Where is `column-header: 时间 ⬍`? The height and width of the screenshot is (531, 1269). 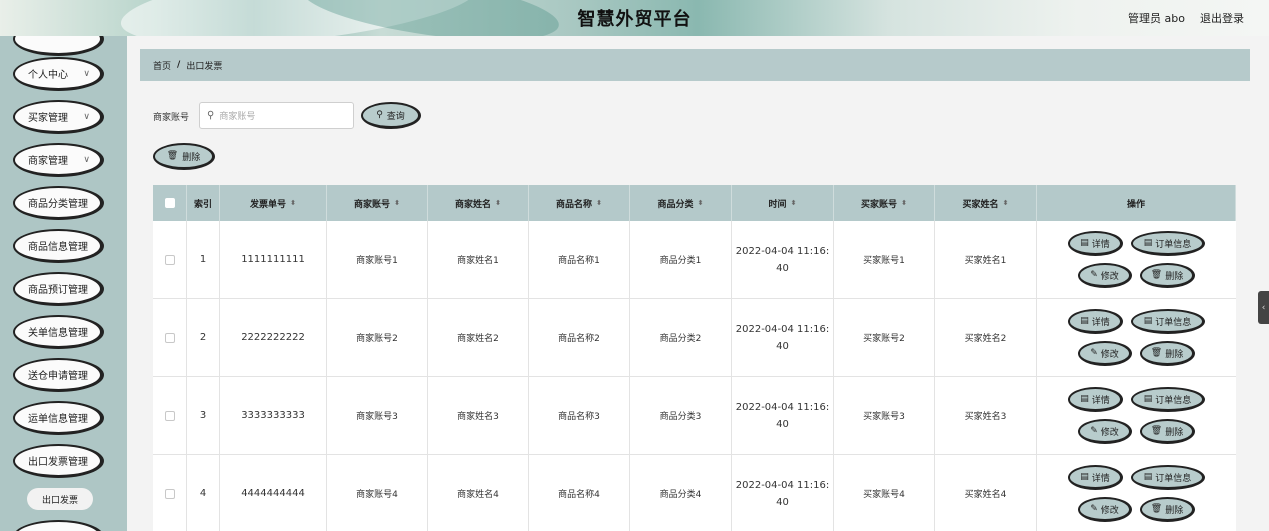
column-header: 时间 ⬍ is located at coordinates (783, 203).